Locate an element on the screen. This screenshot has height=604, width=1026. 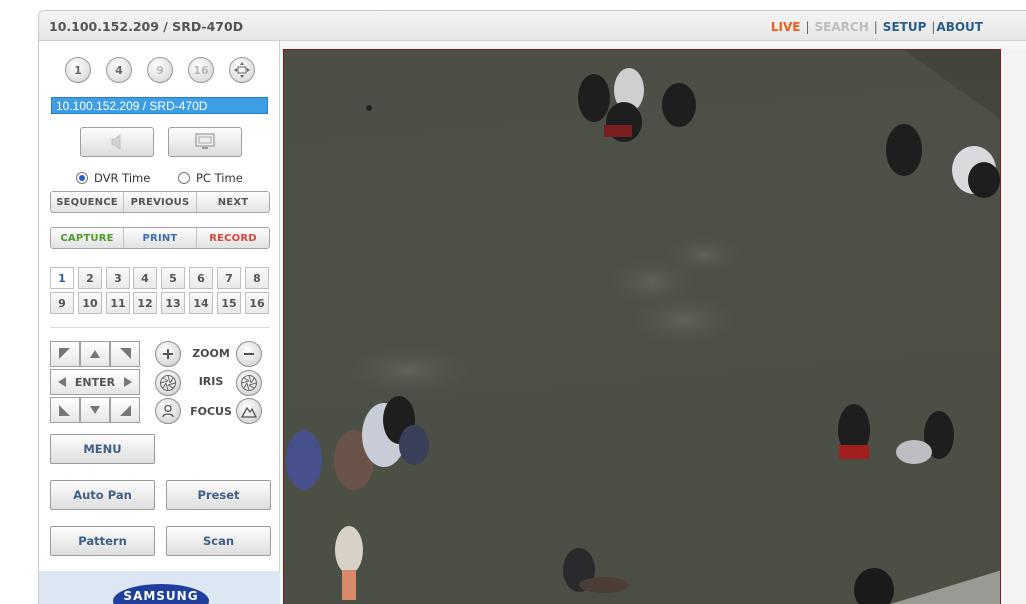
ptz-enter-label: ENTER is located at coordinates (95, 382).